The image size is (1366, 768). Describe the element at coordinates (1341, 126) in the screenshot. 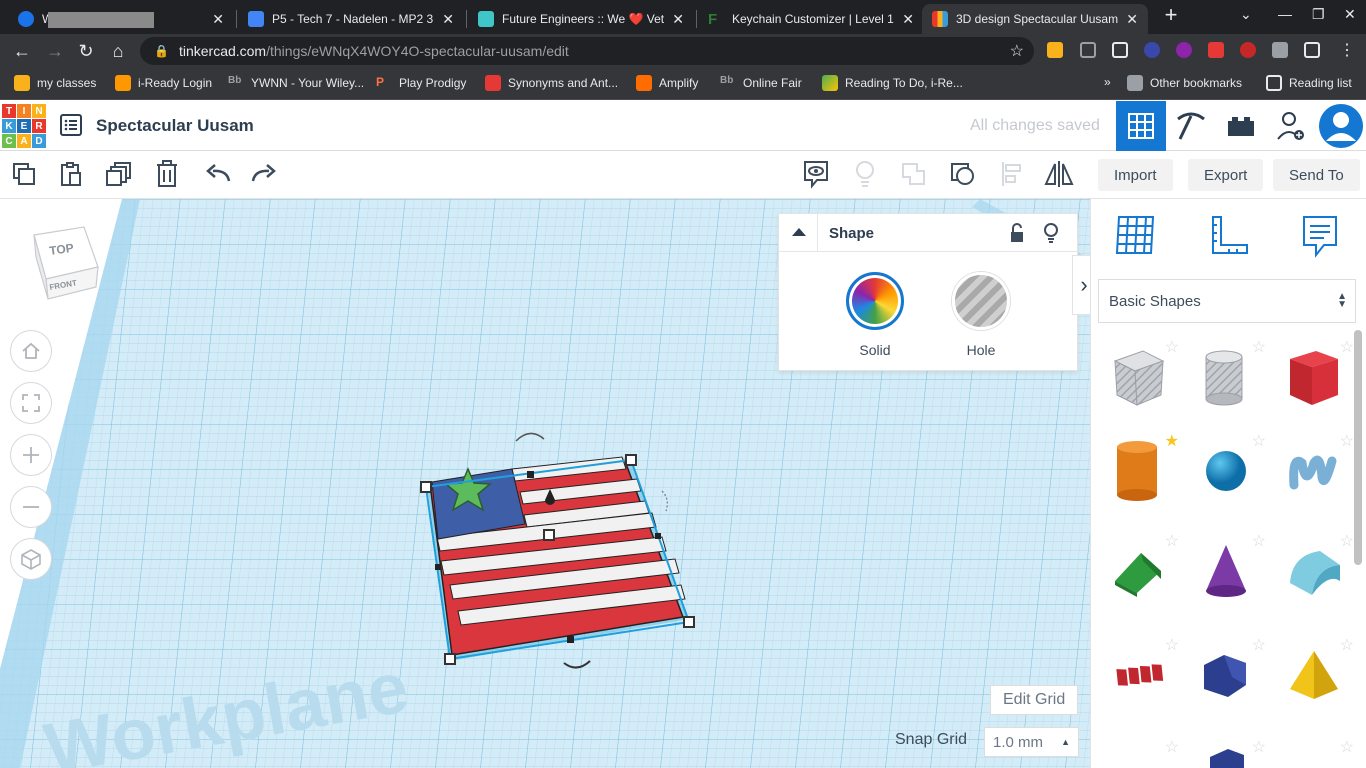

I see `profile-button` at that location.